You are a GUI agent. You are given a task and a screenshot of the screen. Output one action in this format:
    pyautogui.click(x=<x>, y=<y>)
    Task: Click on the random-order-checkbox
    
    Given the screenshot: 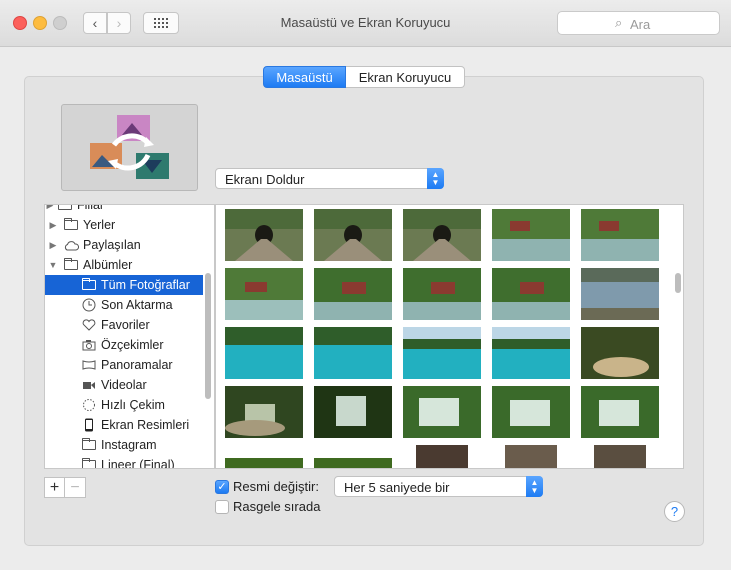 What is the action you would take?
    pyautogui.click(x=222, y=507)
    